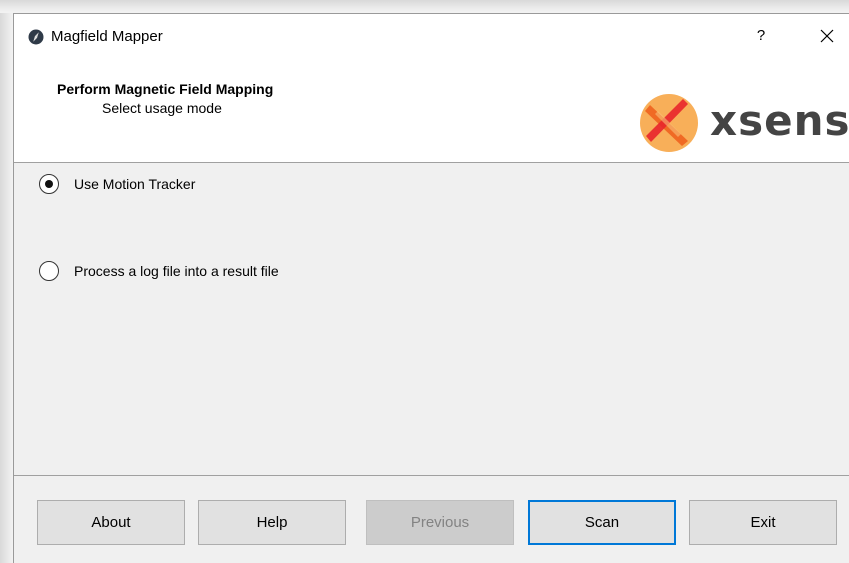  What do you see at coordinates (669, 123) in the screenshot?
I see `xsens-logo-mark` at bounding box center [669, 123].